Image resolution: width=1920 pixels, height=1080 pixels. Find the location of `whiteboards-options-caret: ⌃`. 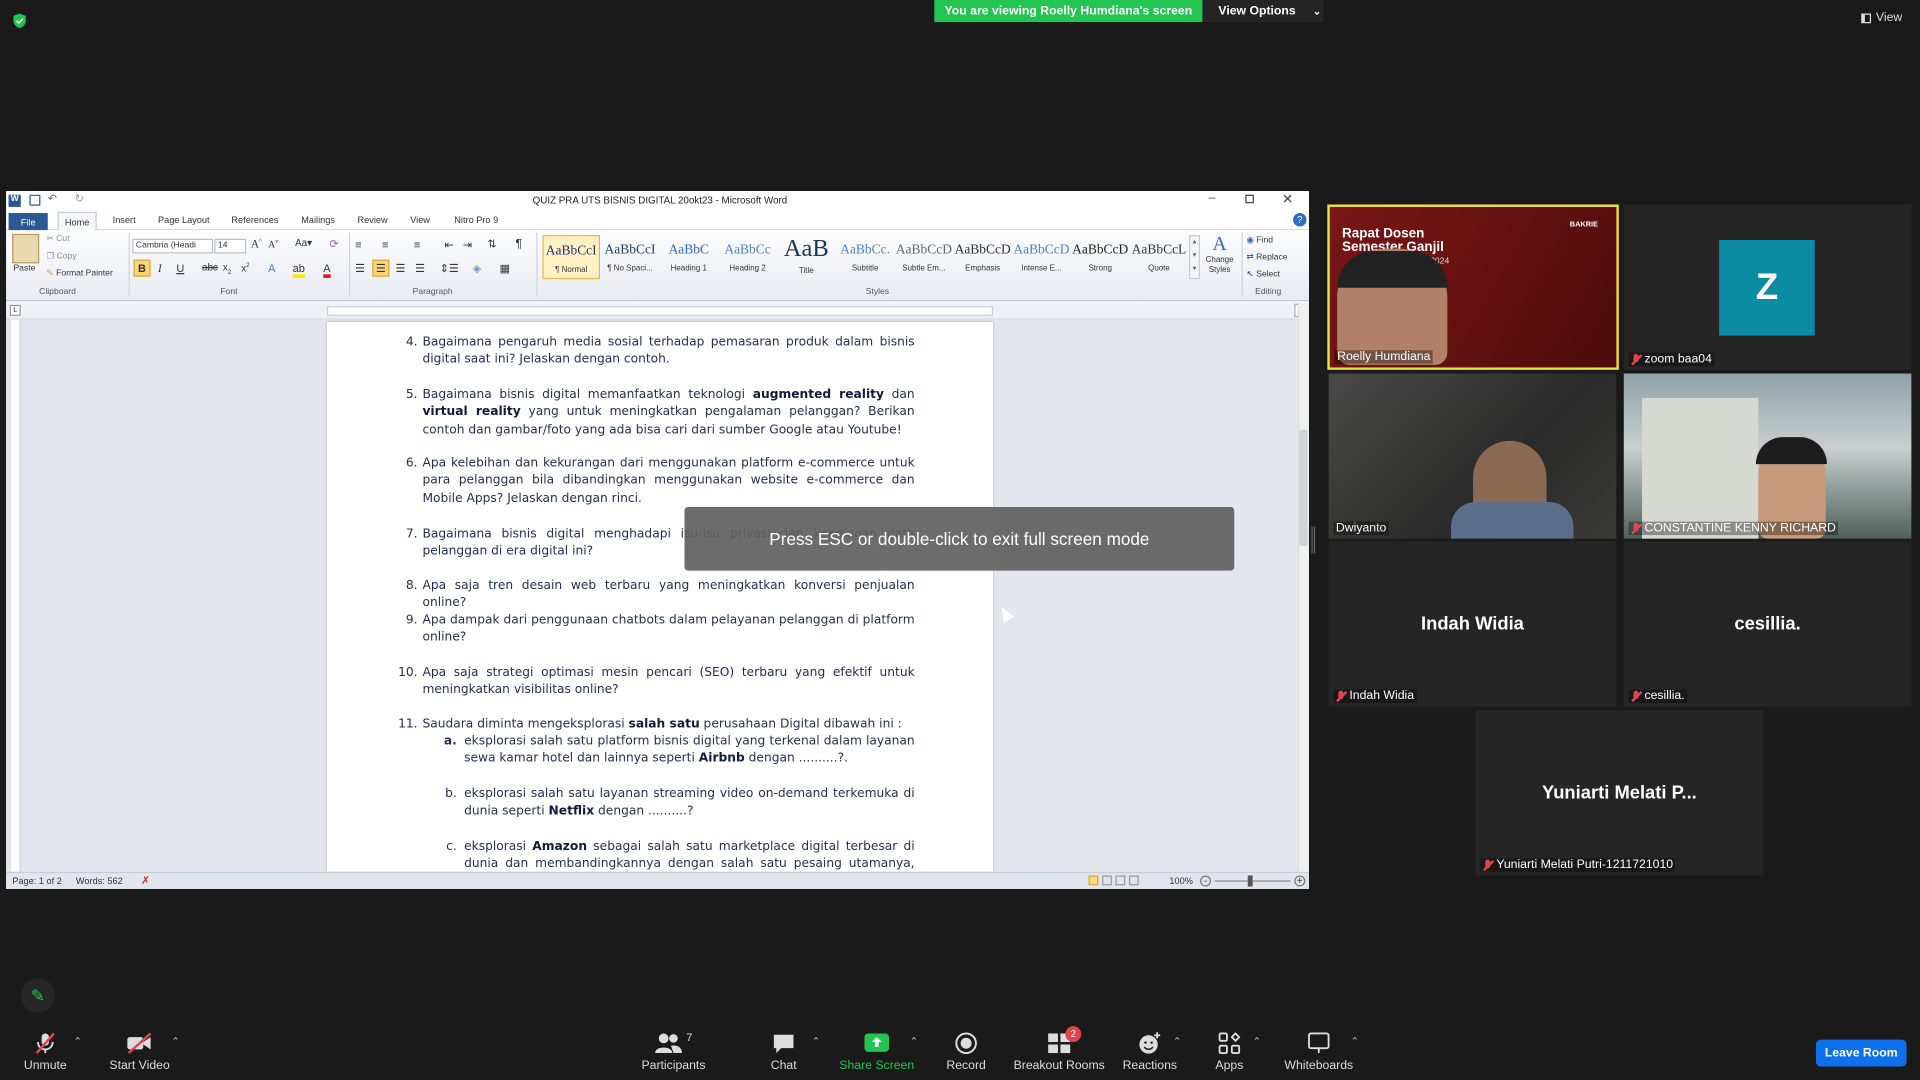

whiteboards-options-caret: ⌃ is located at coordinates (1355, 1041).